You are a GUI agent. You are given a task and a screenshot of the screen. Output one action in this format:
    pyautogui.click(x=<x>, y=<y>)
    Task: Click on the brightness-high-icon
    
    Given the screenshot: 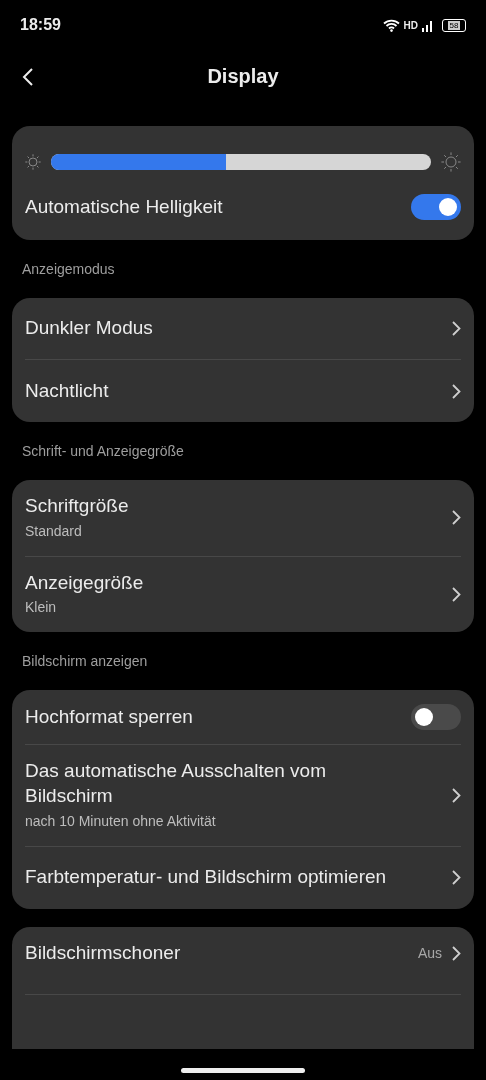 What is the action you would take?
    pyautogui.click(x=451, y=162)
    